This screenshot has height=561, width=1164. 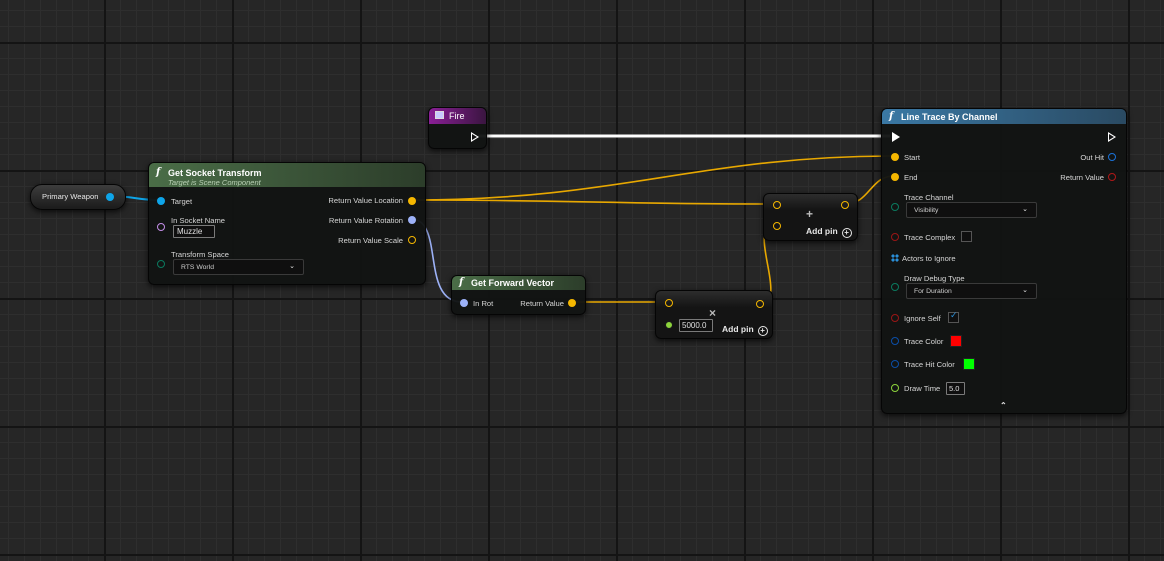 What do you see at coordinates (949, 117) in the screenshot?
I see `line-trace-title: Line Trace By Channel` at bounding box center [949, 117].